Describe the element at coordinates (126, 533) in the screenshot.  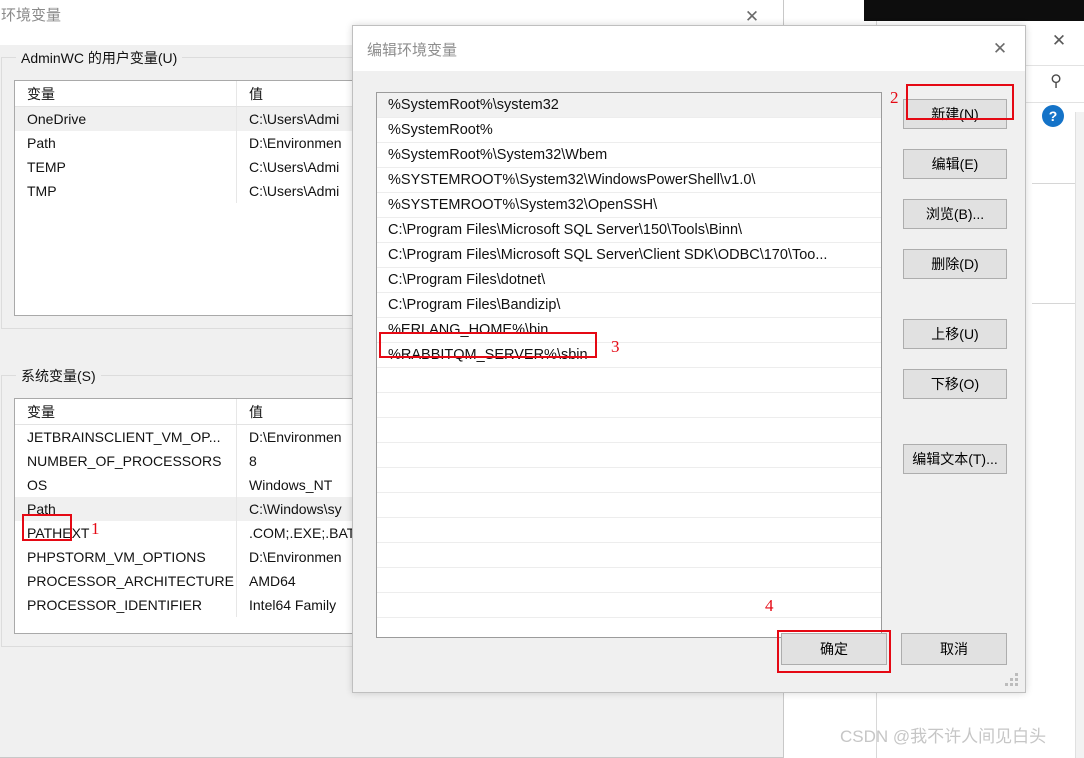
I see `cell-variable: PATHEXT` at that location.